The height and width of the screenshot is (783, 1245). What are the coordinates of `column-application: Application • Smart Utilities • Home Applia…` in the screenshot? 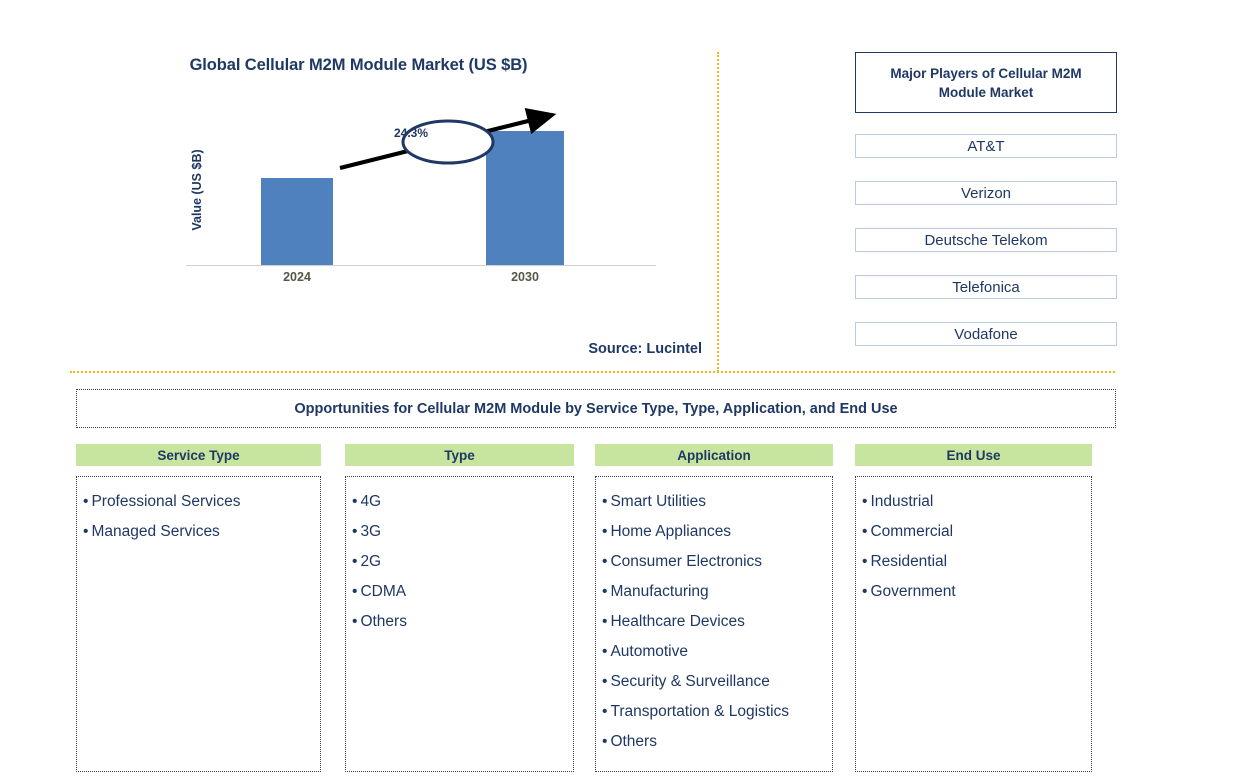 It's located at (714, 608).